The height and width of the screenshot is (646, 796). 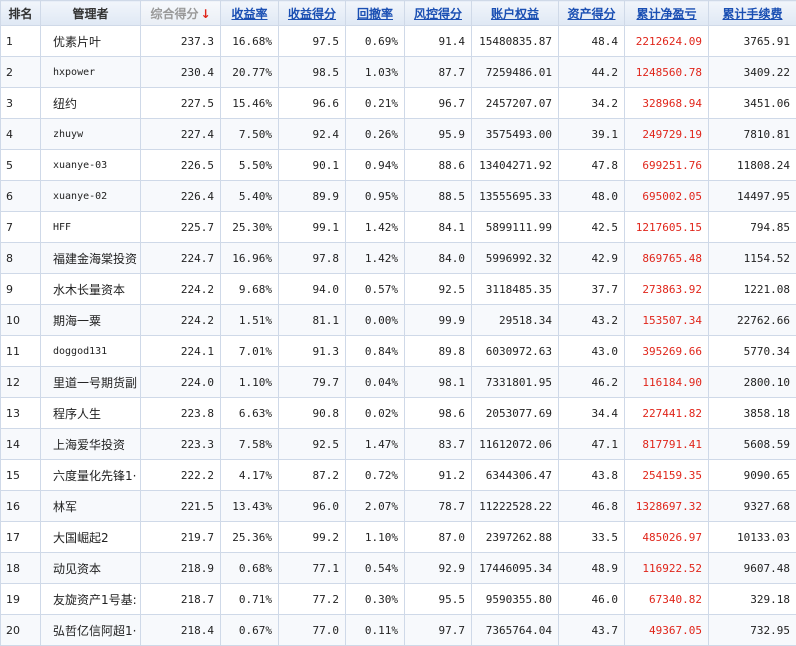 What do you see at coordinates (375, 351) in the screenshot?
I see `drawdown-rate-cell: 0.84%` at bounding box center [375, 351].